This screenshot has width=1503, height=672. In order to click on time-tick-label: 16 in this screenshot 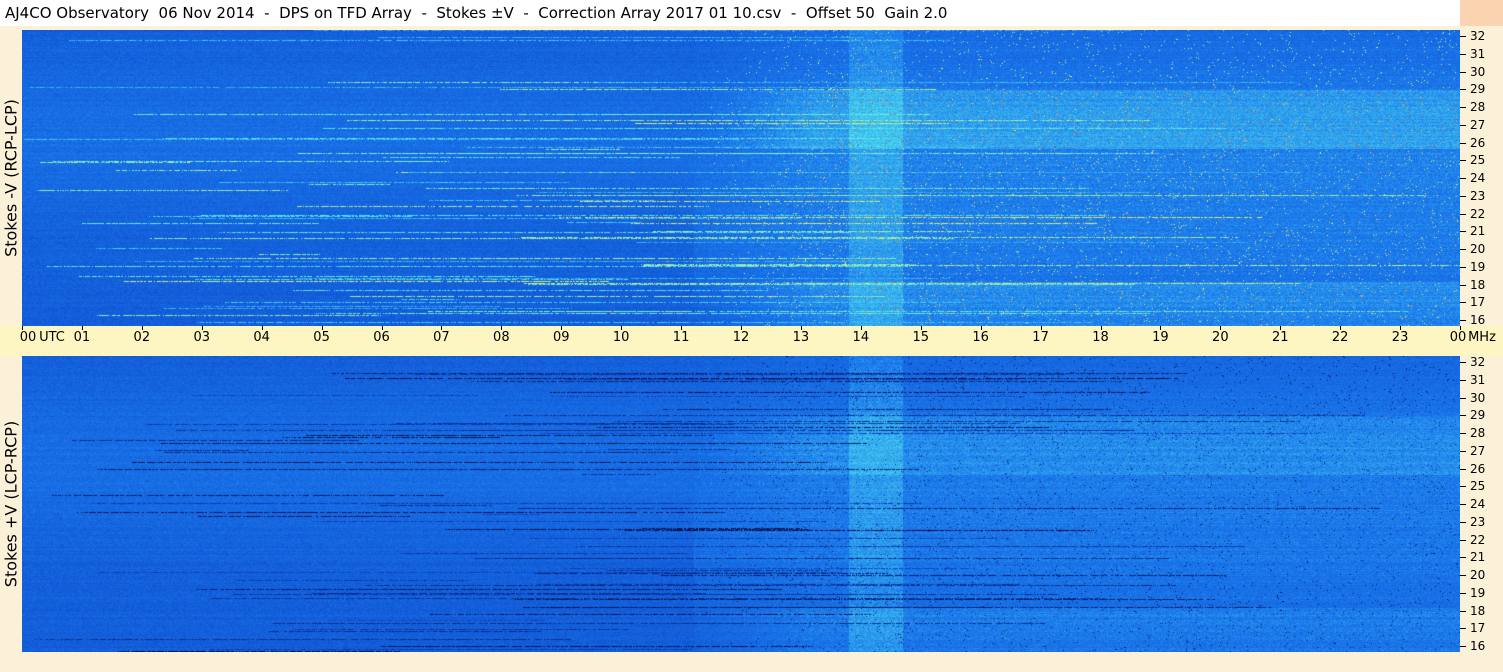, I will do `click(980, 337)`.